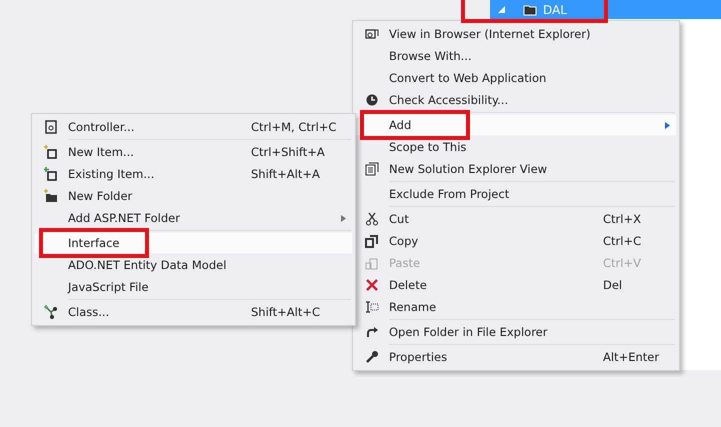  Describe the element at coordinates (193, 152) in the screenshot. I see `menu-item: New Item... Ctrl+Shift+A` at that location.